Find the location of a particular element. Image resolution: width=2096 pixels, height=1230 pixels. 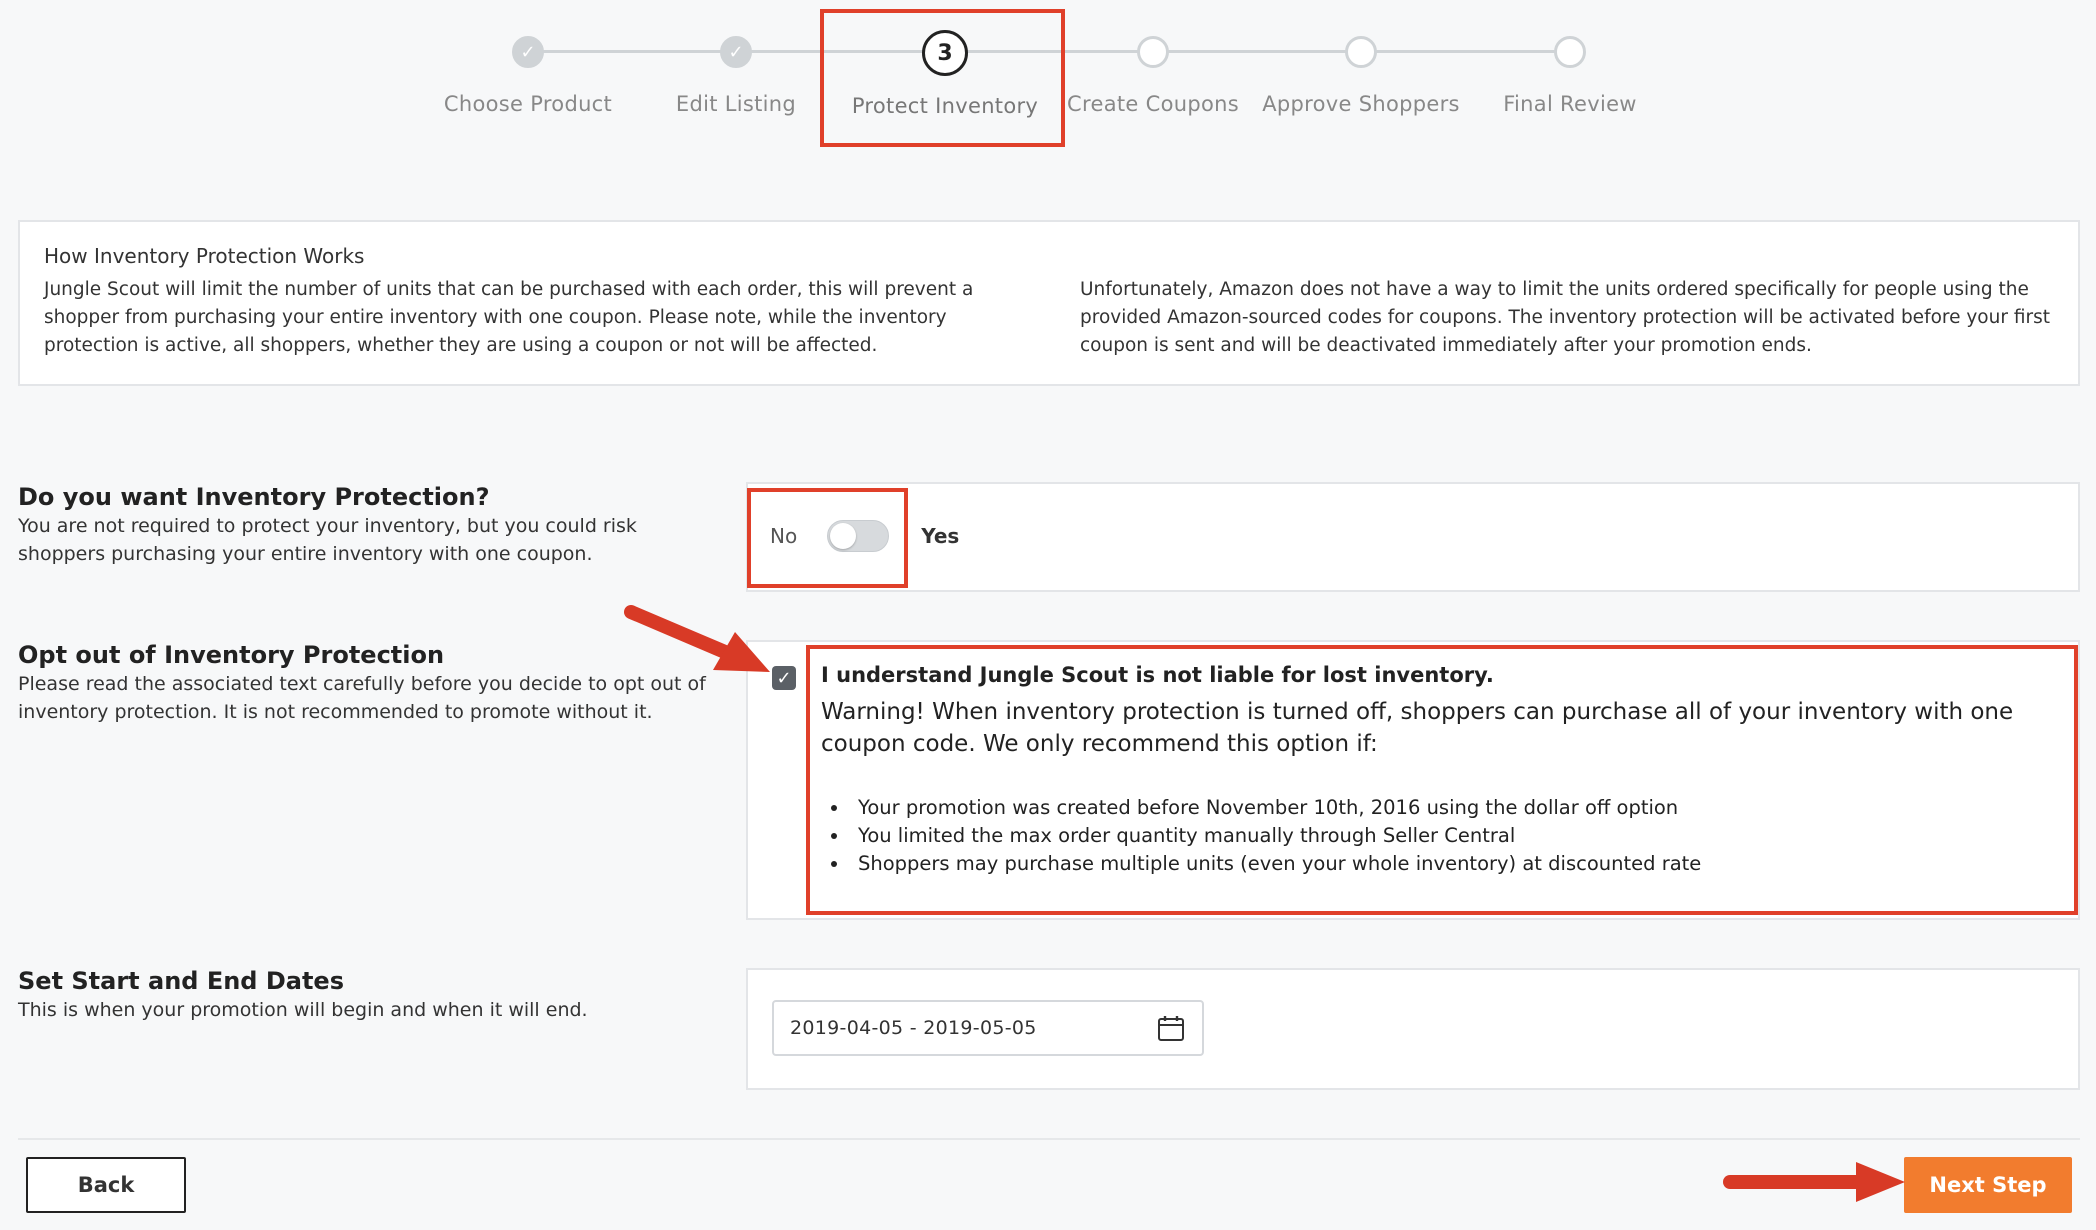

step-final-review: Final Review is located at coordinates (1570, 75).